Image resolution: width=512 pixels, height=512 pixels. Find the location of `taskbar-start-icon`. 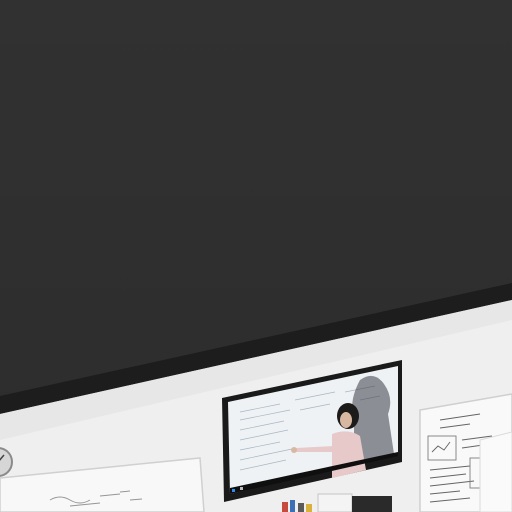

taskbar-start-icon is located at coordinates (233, 490).